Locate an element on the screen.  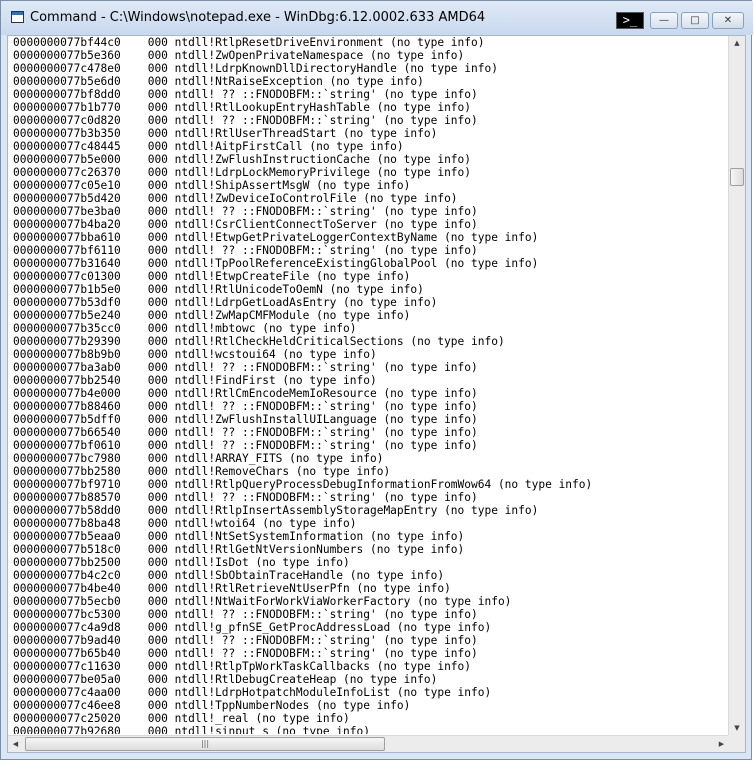
close-button: ✕ is located at coordinates (728, 20).